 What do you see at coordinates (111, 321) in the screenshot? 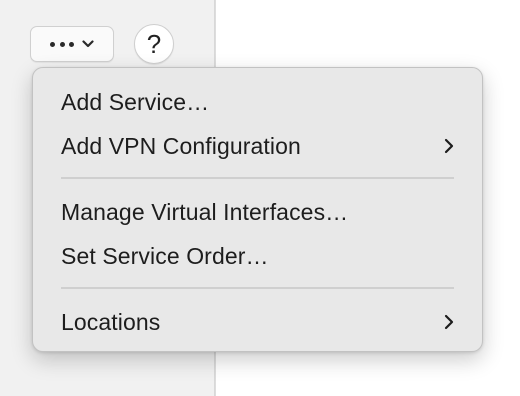
I see `menu-item-label: Locations` at bounding box center [111, 321].